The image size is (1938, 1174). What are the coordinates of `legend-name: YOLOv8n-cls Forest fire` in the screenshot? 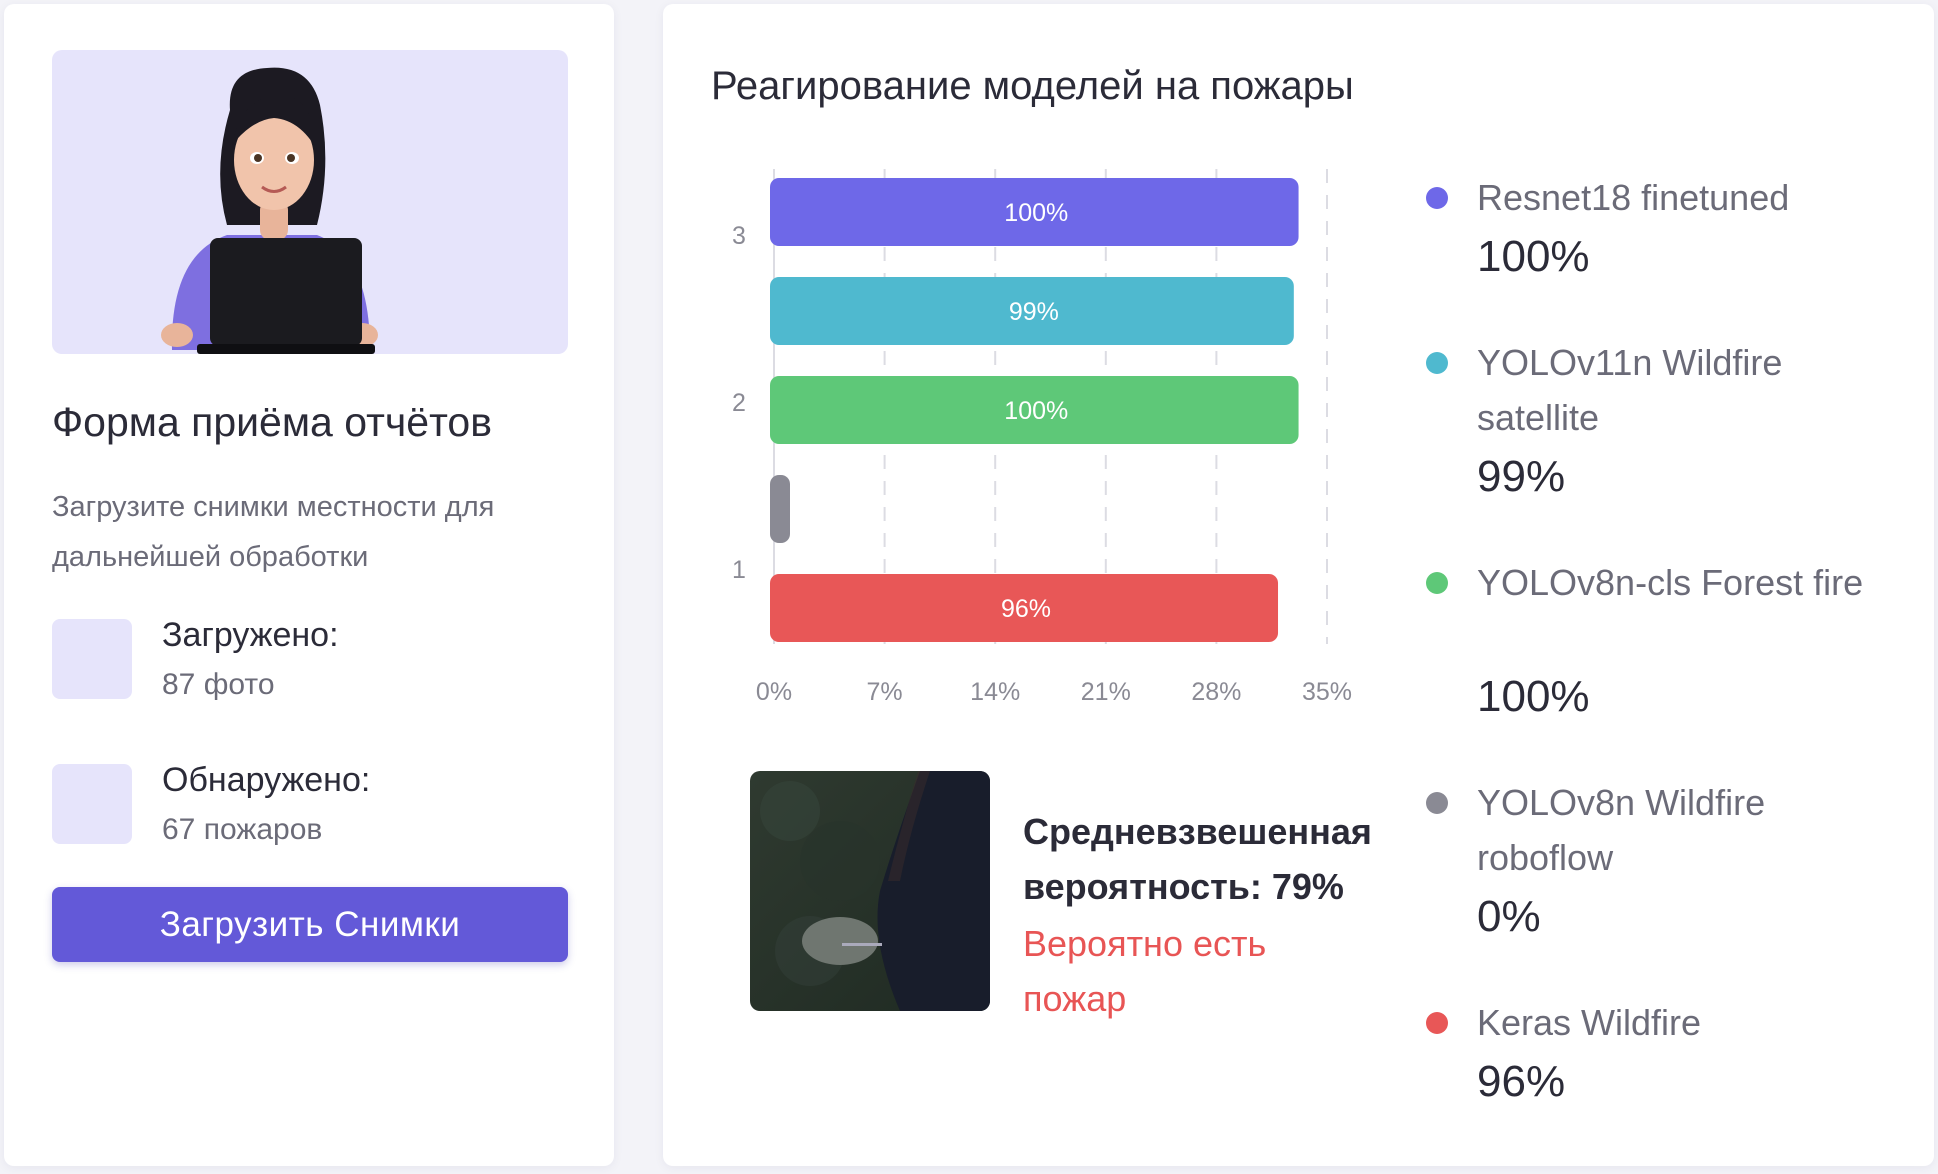 It's located at (1670, 582).